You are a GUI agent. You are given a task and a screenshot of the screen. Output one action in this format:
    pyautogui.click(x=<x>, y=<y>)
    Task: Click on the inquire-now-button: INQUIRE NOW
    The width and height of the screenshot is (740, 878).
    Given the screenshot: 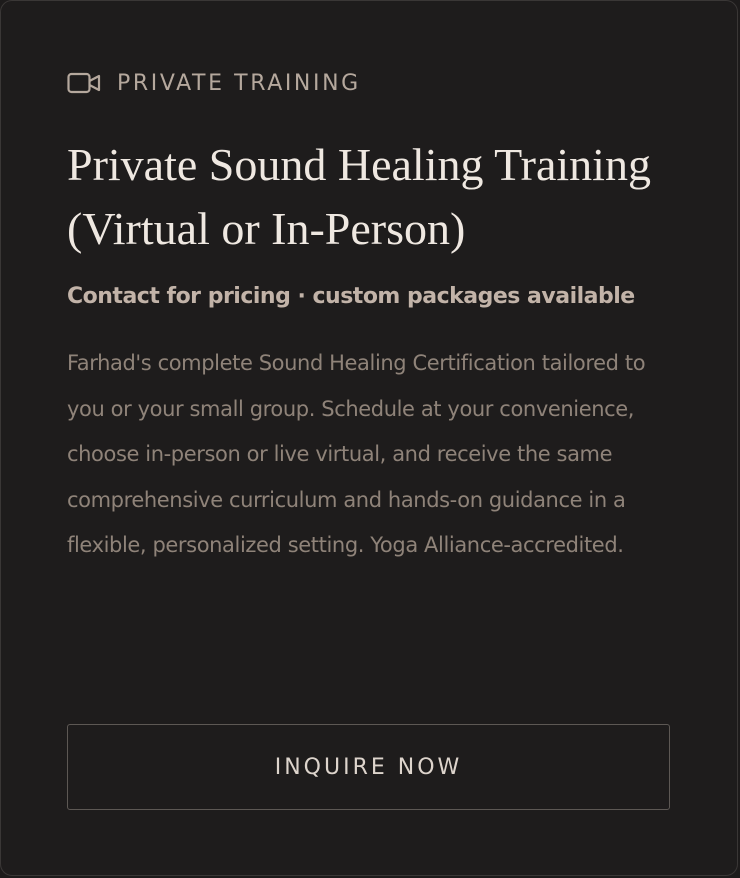 What is the action you would take?
    pyautogui.click(x=368, y=767)
    